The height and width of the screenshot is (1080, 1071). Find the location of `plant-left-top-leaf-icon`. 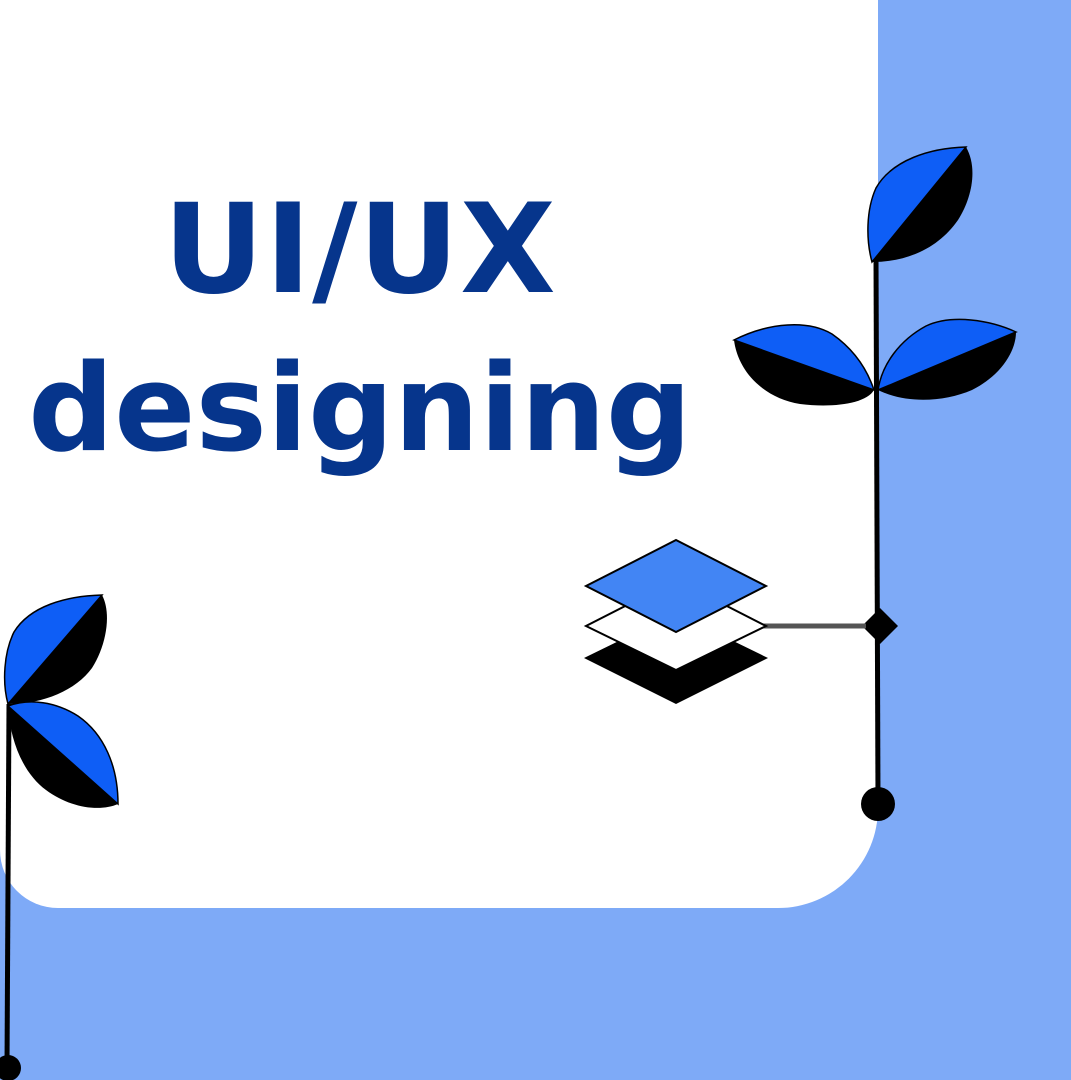

plant-left-top-leaf-icon is located at coordinates (55, 650).